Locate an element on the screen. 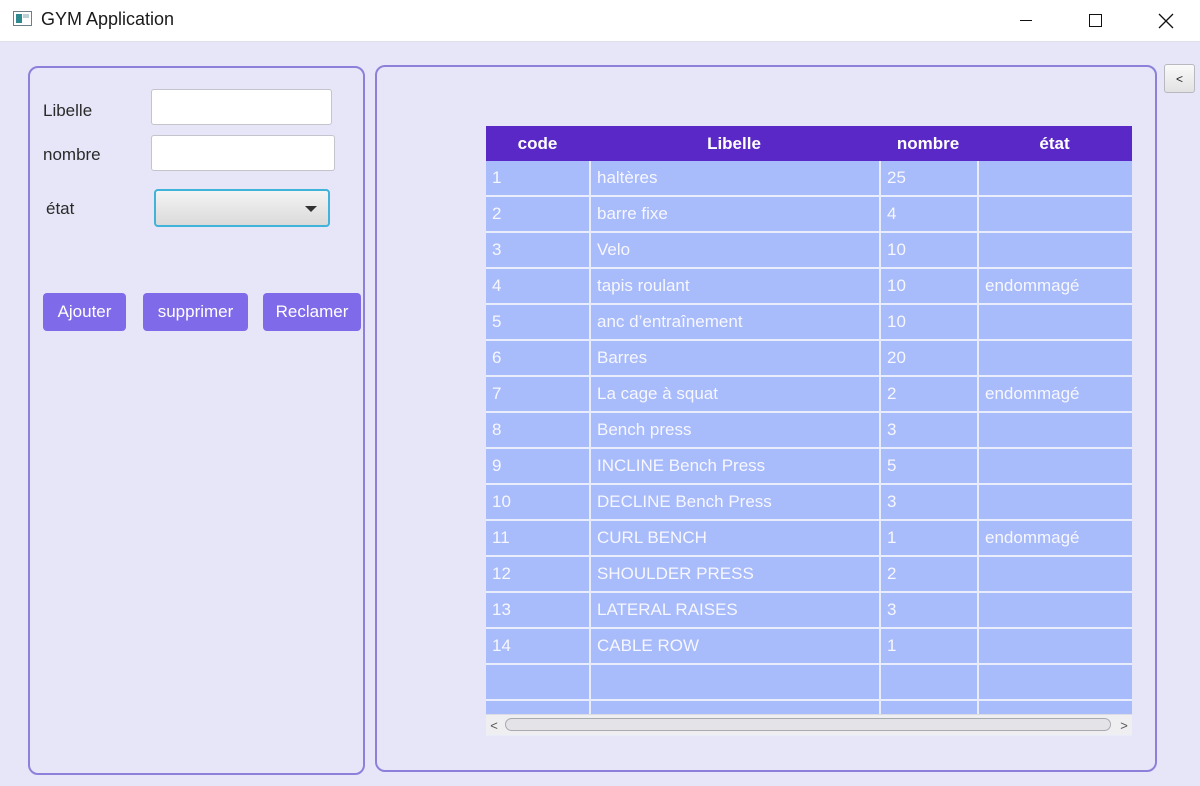 Image resolution: width=1200 pixels, height=786 pixels. cell-libelle: INCLINE Bench Press is located at coordinates (734, 466).